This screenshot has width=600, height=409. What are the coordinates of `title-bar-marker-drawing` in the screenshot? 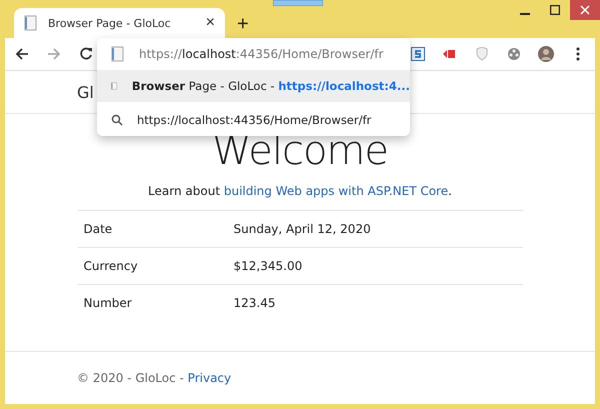 It's located at (298, 3).